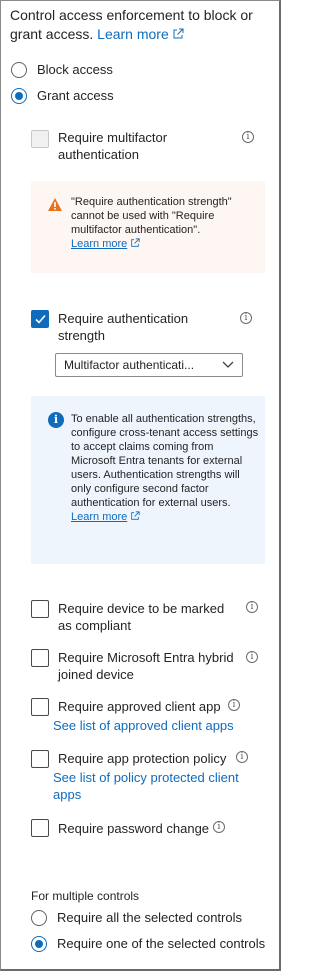  Describe the element at coordinates (40, 139) in the screenshot. I see `mfa-checkbox` at that location.